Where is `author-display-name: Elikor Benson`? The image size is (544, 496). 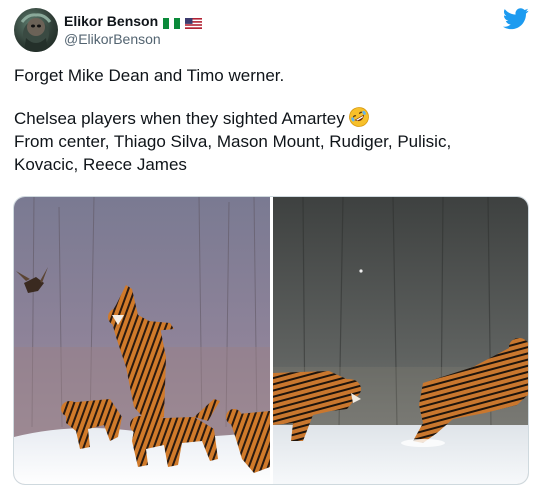 author-display-name: Elikor Benson is located at coordinates (111, 21).